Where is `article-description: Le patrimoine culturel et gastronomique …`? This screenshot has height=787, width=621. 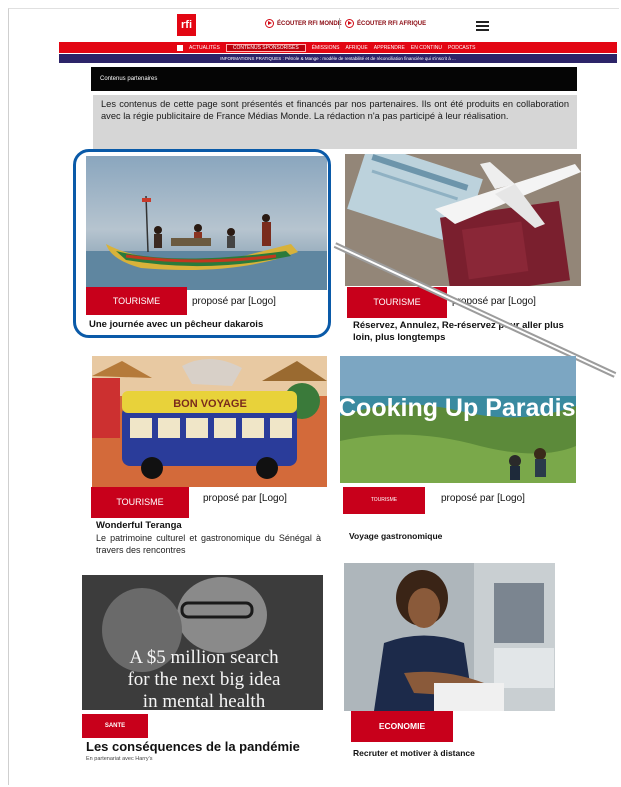
article-description: Le patrimoine culturel et gastronomique … is located at coordinates (208, 544).